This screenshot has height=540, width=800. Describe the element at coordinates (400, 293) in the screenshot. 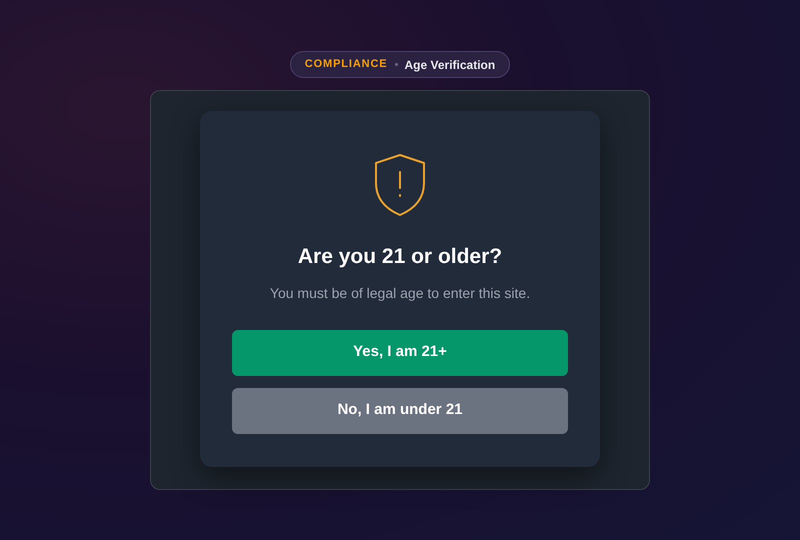

I see `dialog-message: You must be of legal age to enter this site.` at that location.